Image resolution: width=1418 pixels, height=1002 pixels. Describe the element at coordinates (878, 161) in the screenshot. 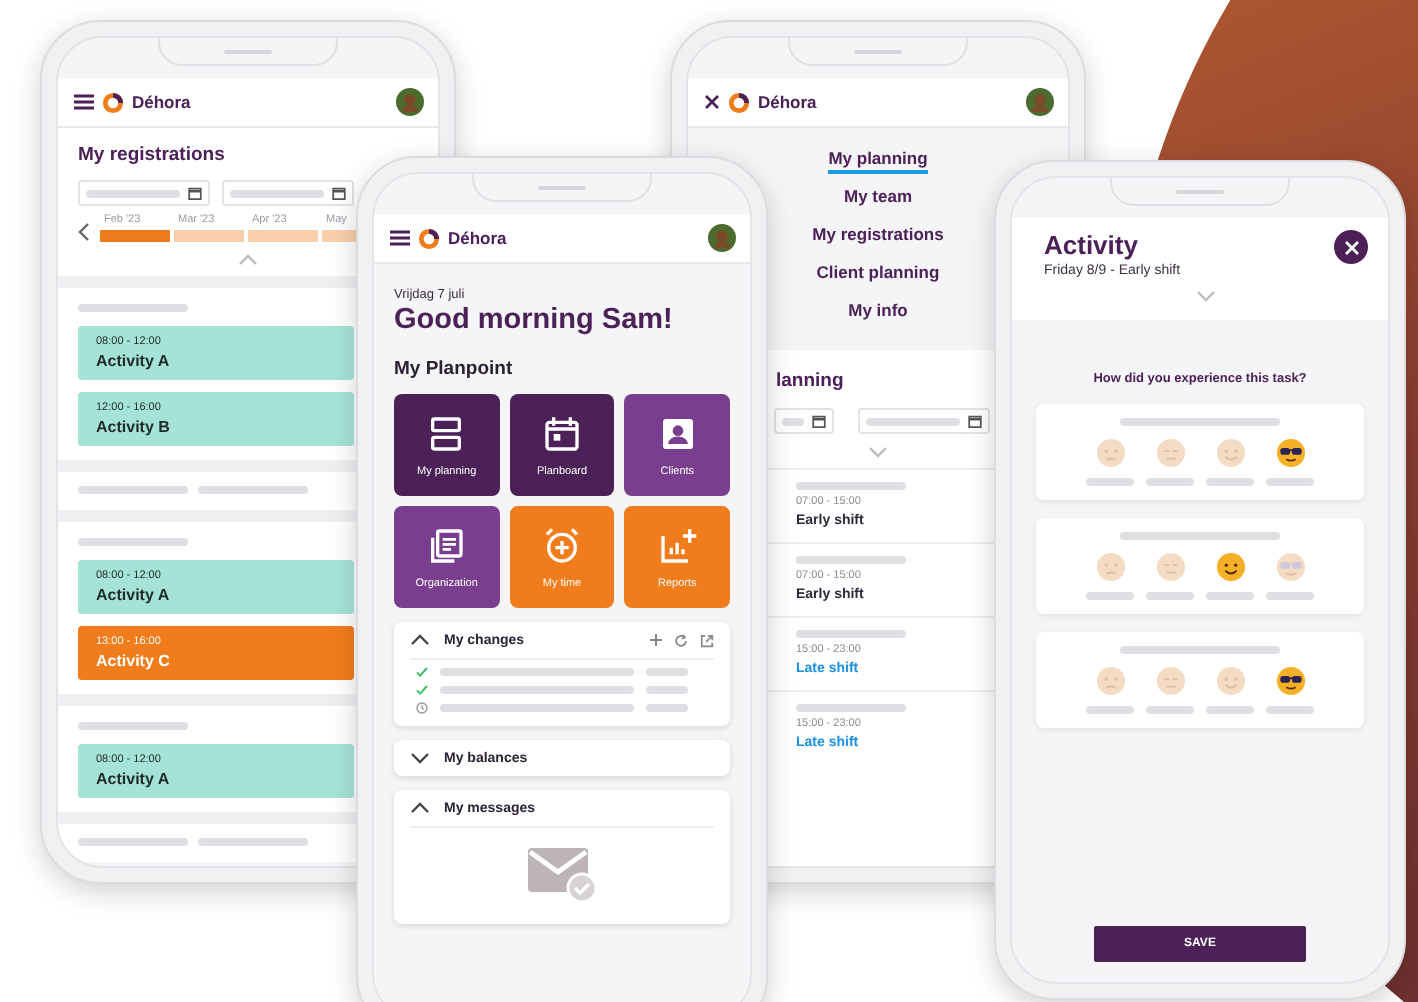

I see `nav-item: My planning` at that location.